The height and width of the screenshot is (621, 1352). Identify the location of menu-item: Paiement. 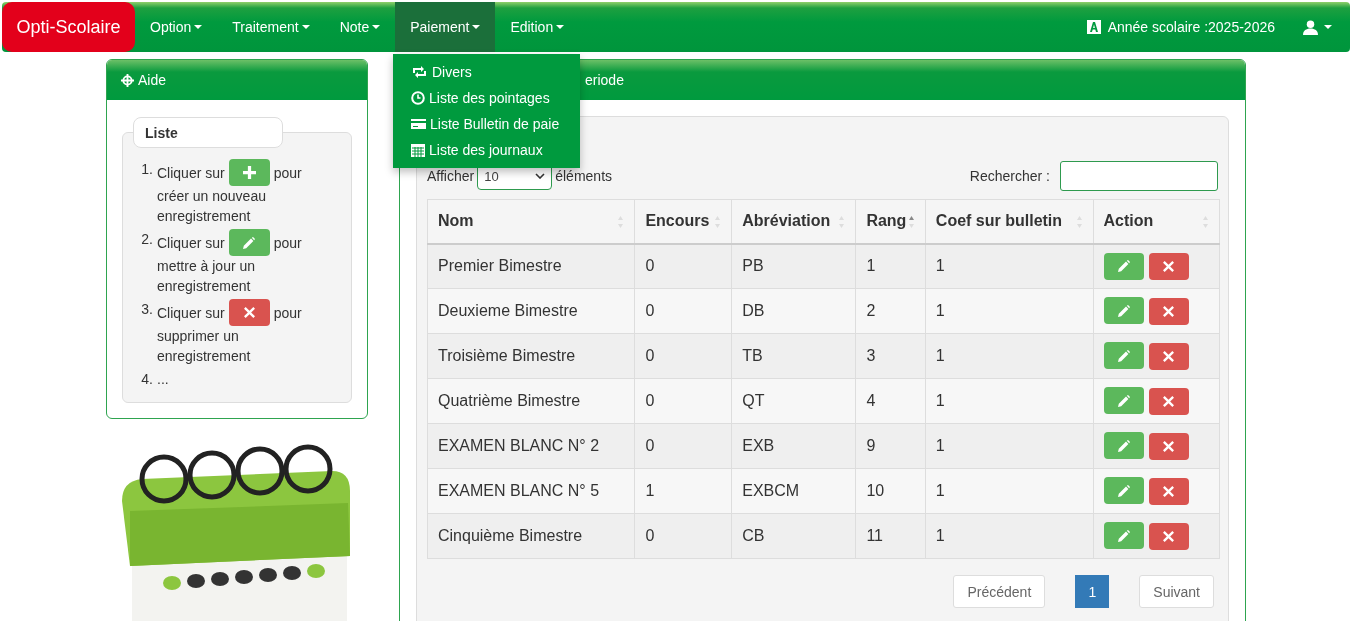
(445, 27).